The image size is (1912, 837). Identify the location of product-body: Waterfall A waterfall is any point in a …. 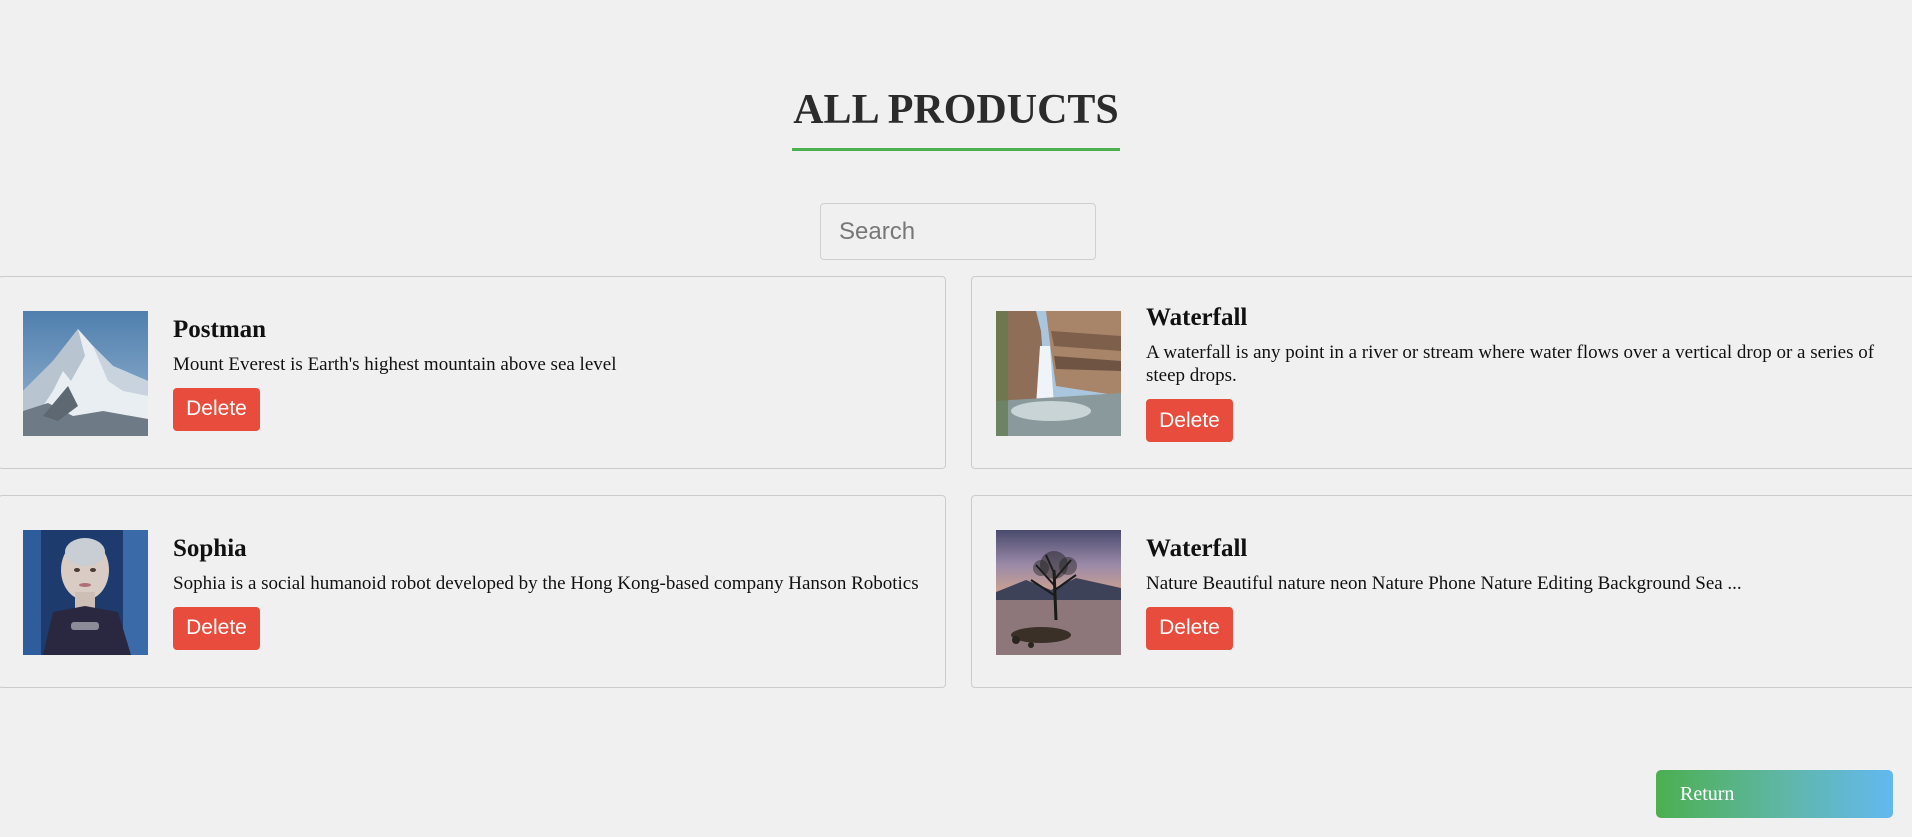
(1529, 372).